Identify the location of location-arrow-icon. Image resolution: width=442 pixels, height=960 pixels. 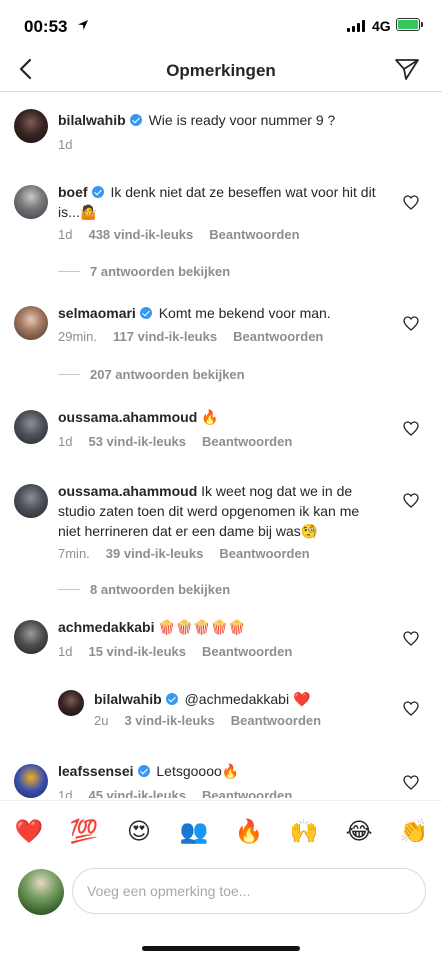
(83, 25).